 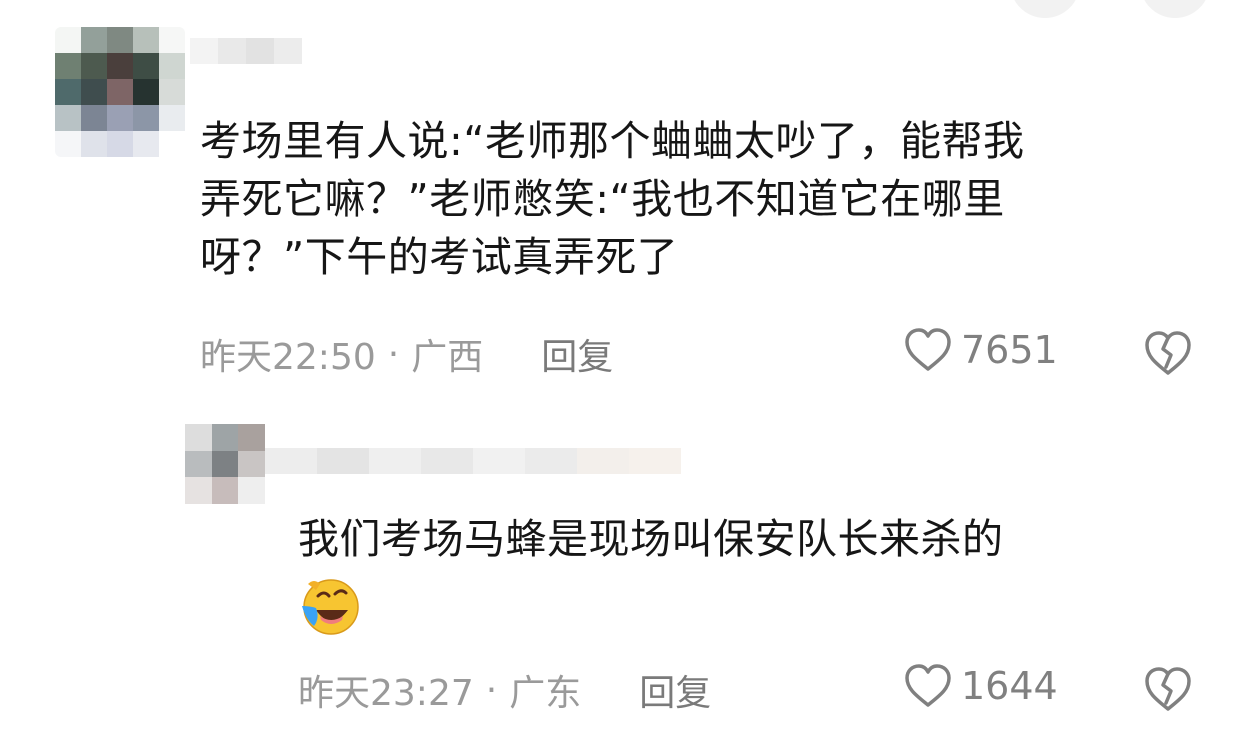 I want to click on comment-meta: 昨天22:50 · 广西 回复, so click(x=406, y=354).